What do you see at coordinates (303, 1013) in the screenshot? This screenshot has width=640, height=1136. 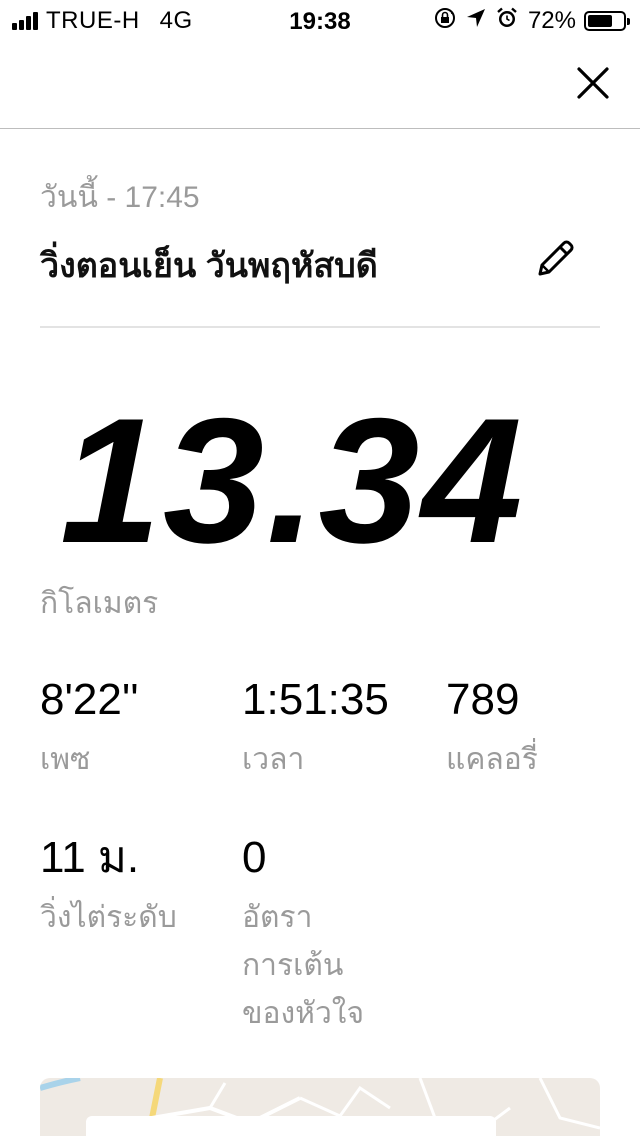 I see `heart-rate-label-line: ของหัวใจ` at bounding box center [303, 1013].